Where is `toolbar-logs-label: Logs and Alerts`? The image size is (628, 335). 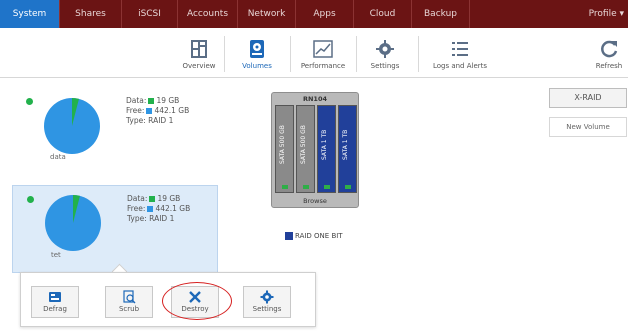 toolbar-logs-label: Logs and Alerts is located at coordinates (460, 66).